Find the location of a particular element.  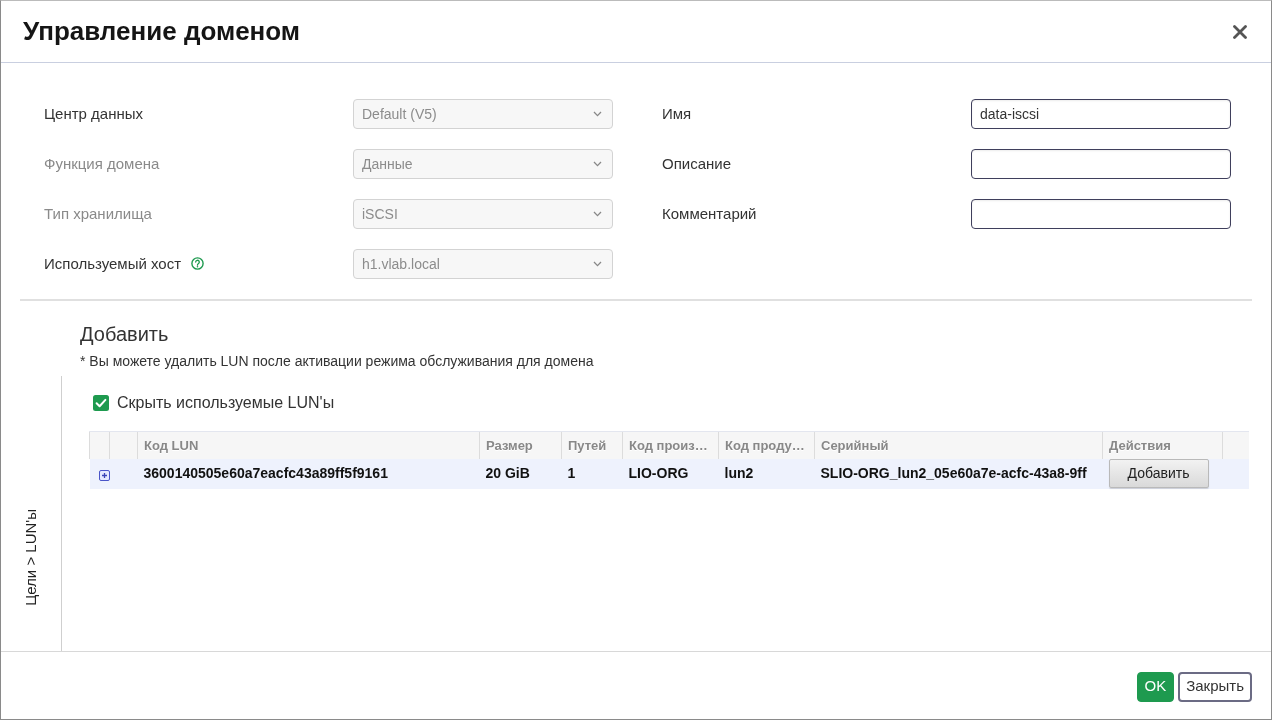

table-cell: SLIO-ORG_lun2_05e60a7e-acfc-43a8-9ff is located at coordinates (958, 473).